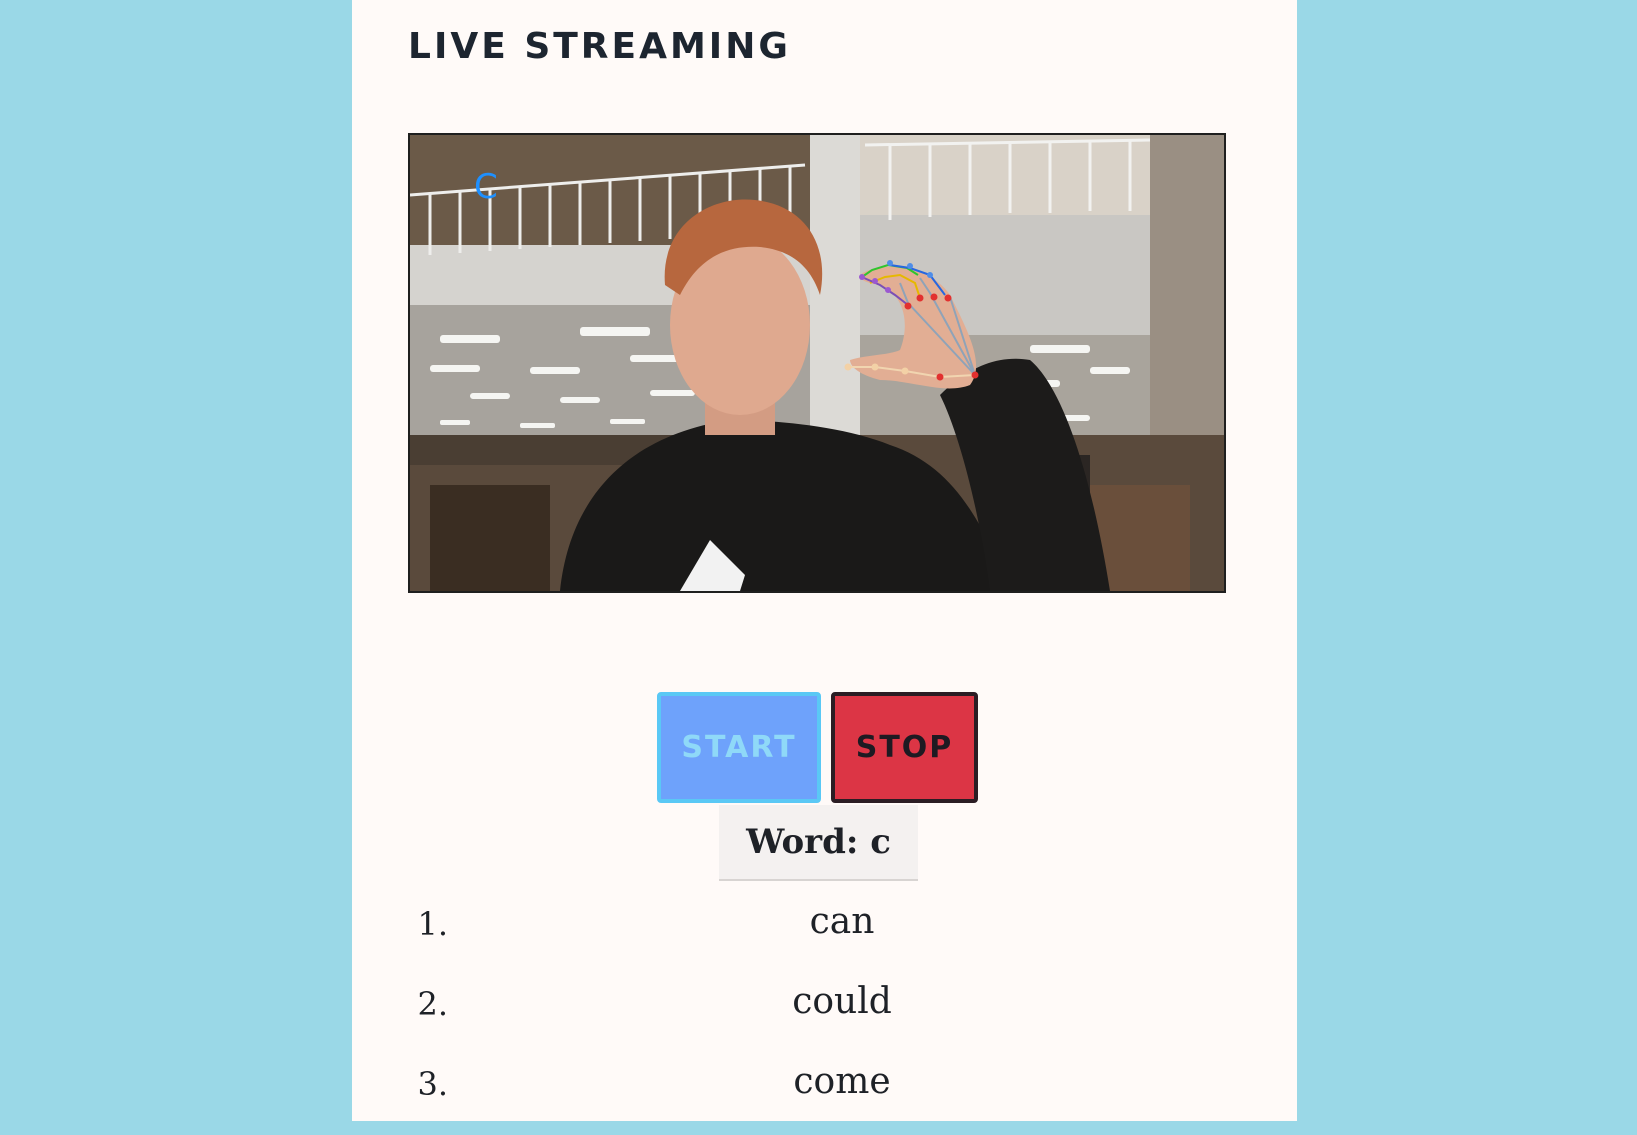  I want to click on list-item-word: could, so click(842, 1001).